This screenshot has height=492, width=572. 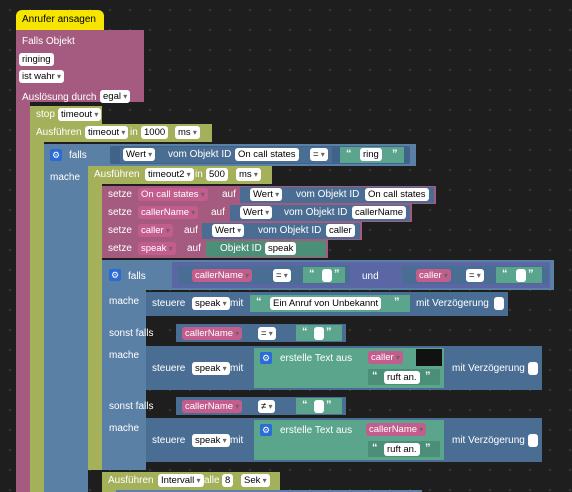 What do you see at coordinates (65, 177) in the screenshot?
I see `if1-mache: mache` at bounding box center [65, 177].